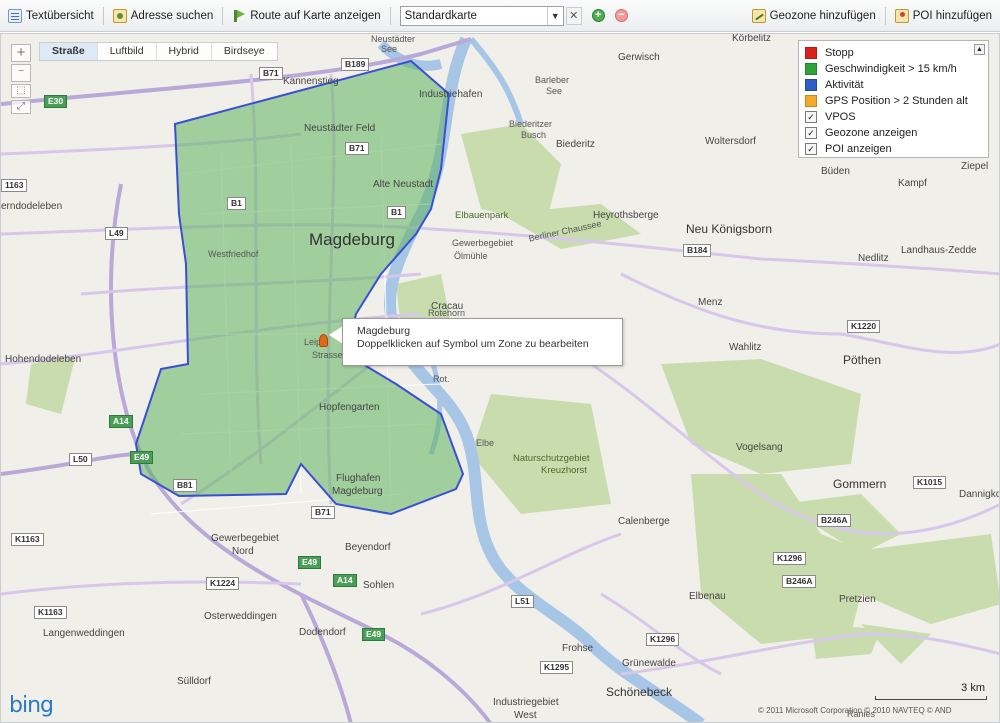 Image resolution: width=1000 pixels, height=723 pixels. What do you see at coordinates (481, 15) in the screenshot?
I see `map-type-select: Standardkarte ▼` at bounding box center [481, 15].